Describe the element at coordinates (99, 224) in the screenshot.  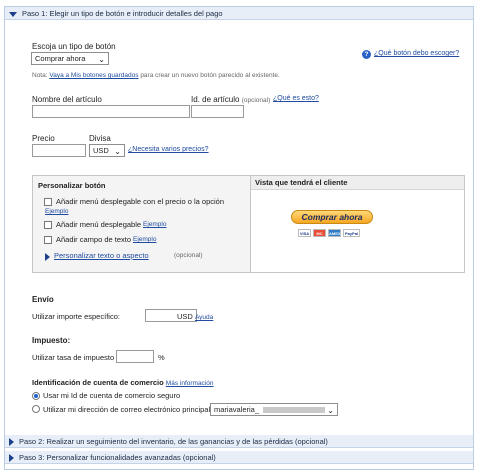
I see `option2-label: Añadir menú desplegable` at that location.